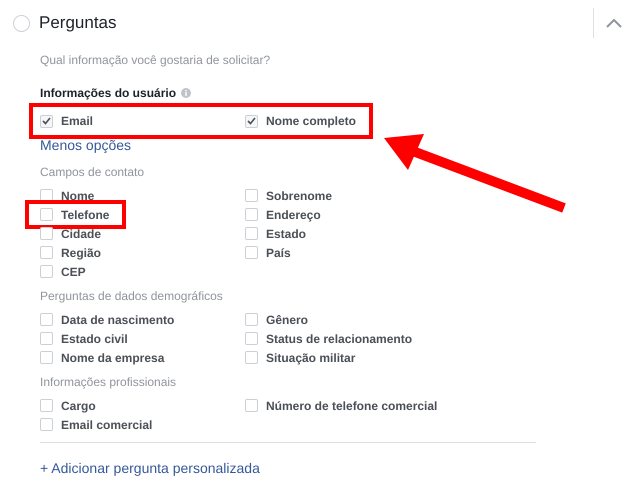  Describe the element at coordinates (156, 60) in the screenshot. I see `prompt-text: Qual informação você gostaria de solicitar?` at that location.